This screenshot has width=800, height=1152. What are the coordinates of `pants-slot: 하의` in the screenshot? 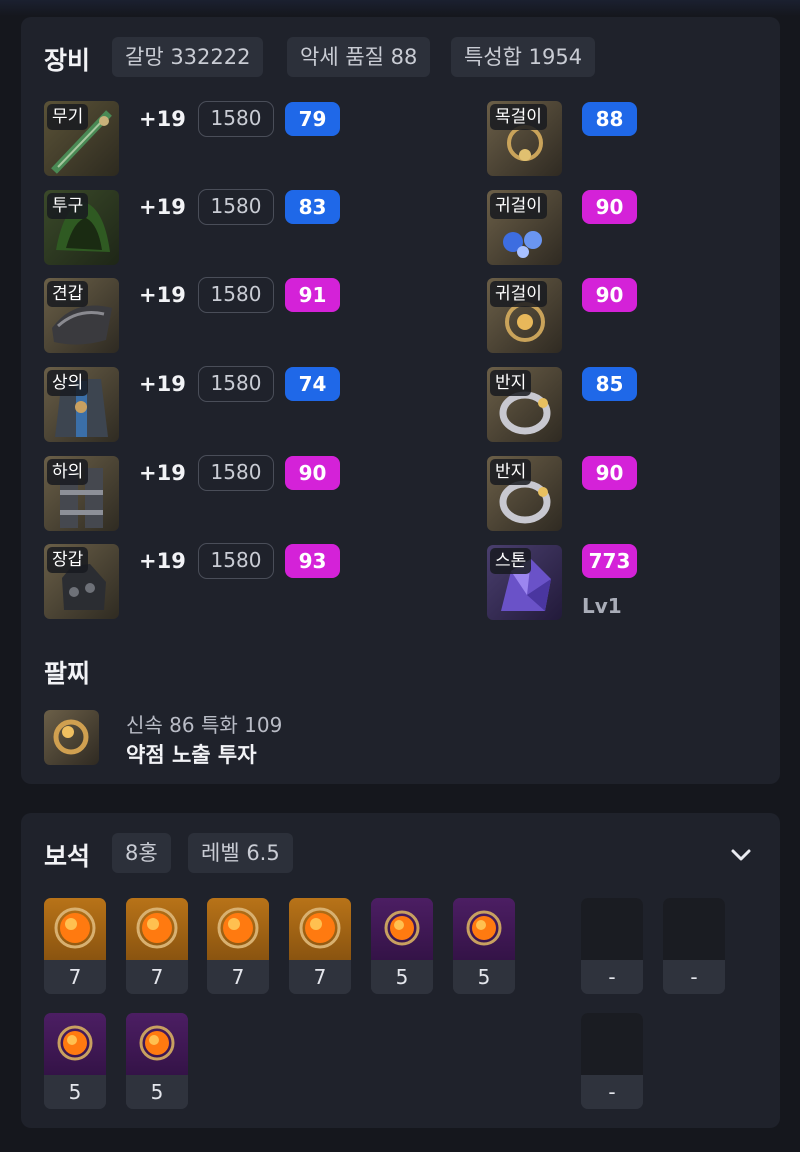 It's located at (81, 493).